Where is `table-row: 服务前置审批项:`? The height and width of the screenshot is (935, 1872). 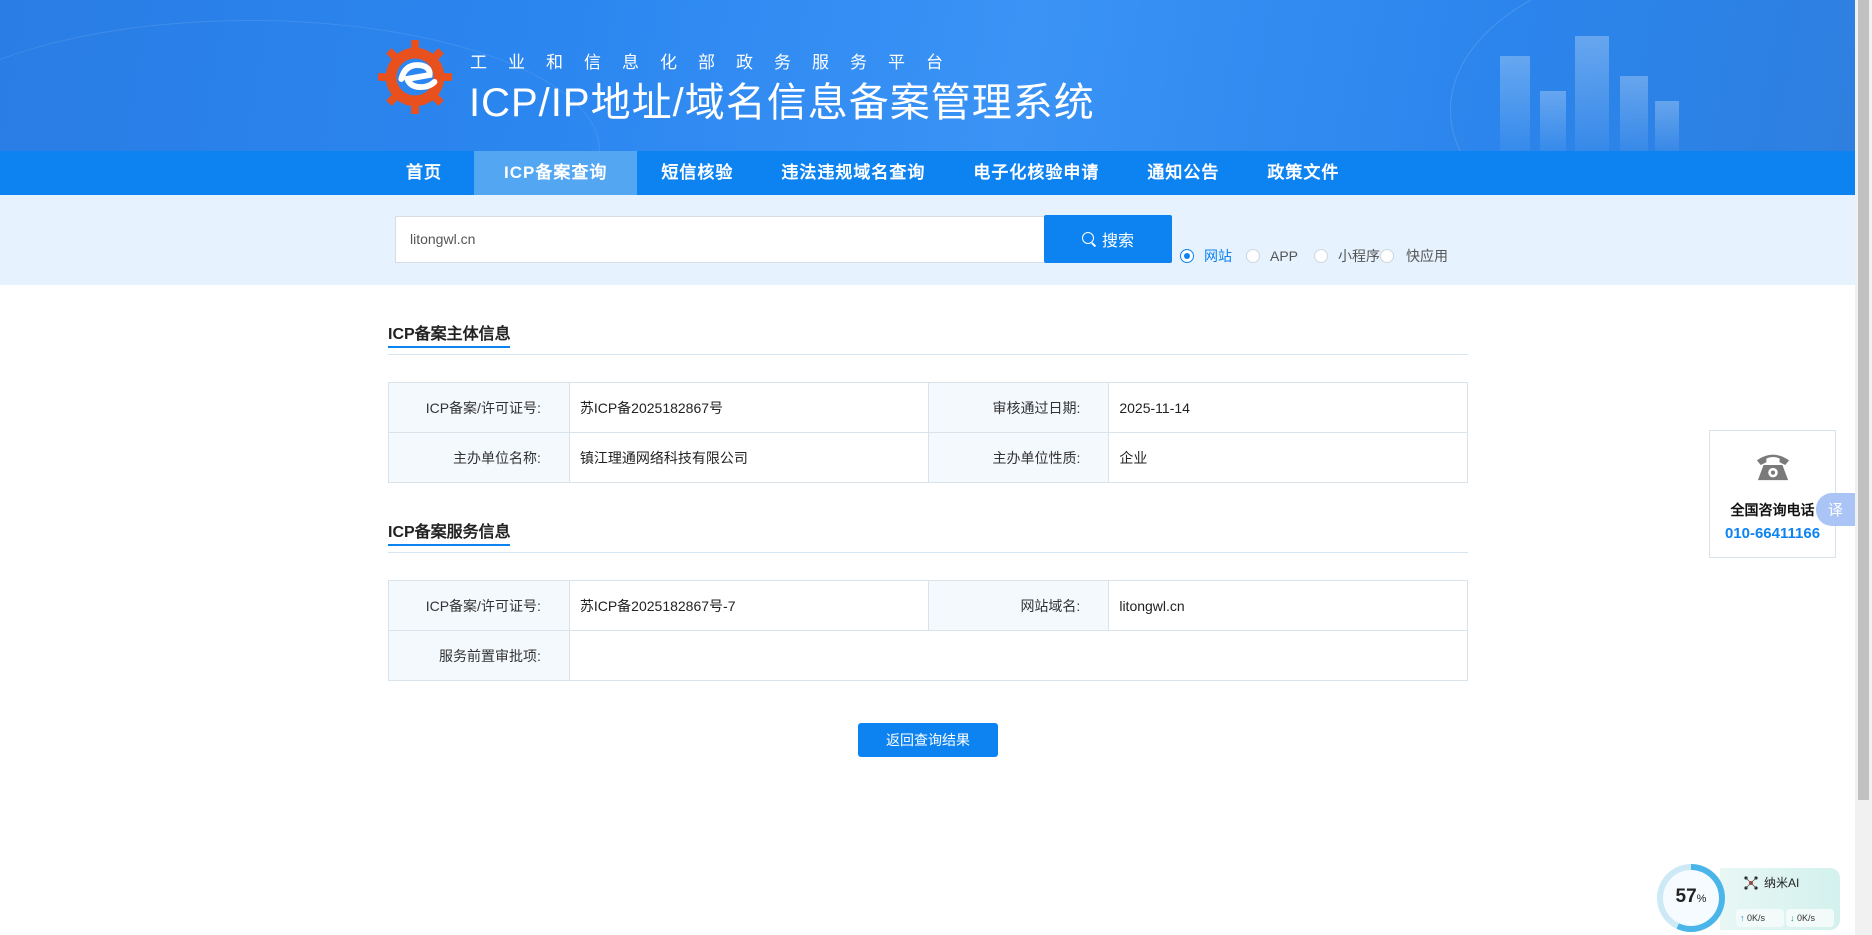 table-row: 服务前置审批项: is located at coordinates (928, 655).